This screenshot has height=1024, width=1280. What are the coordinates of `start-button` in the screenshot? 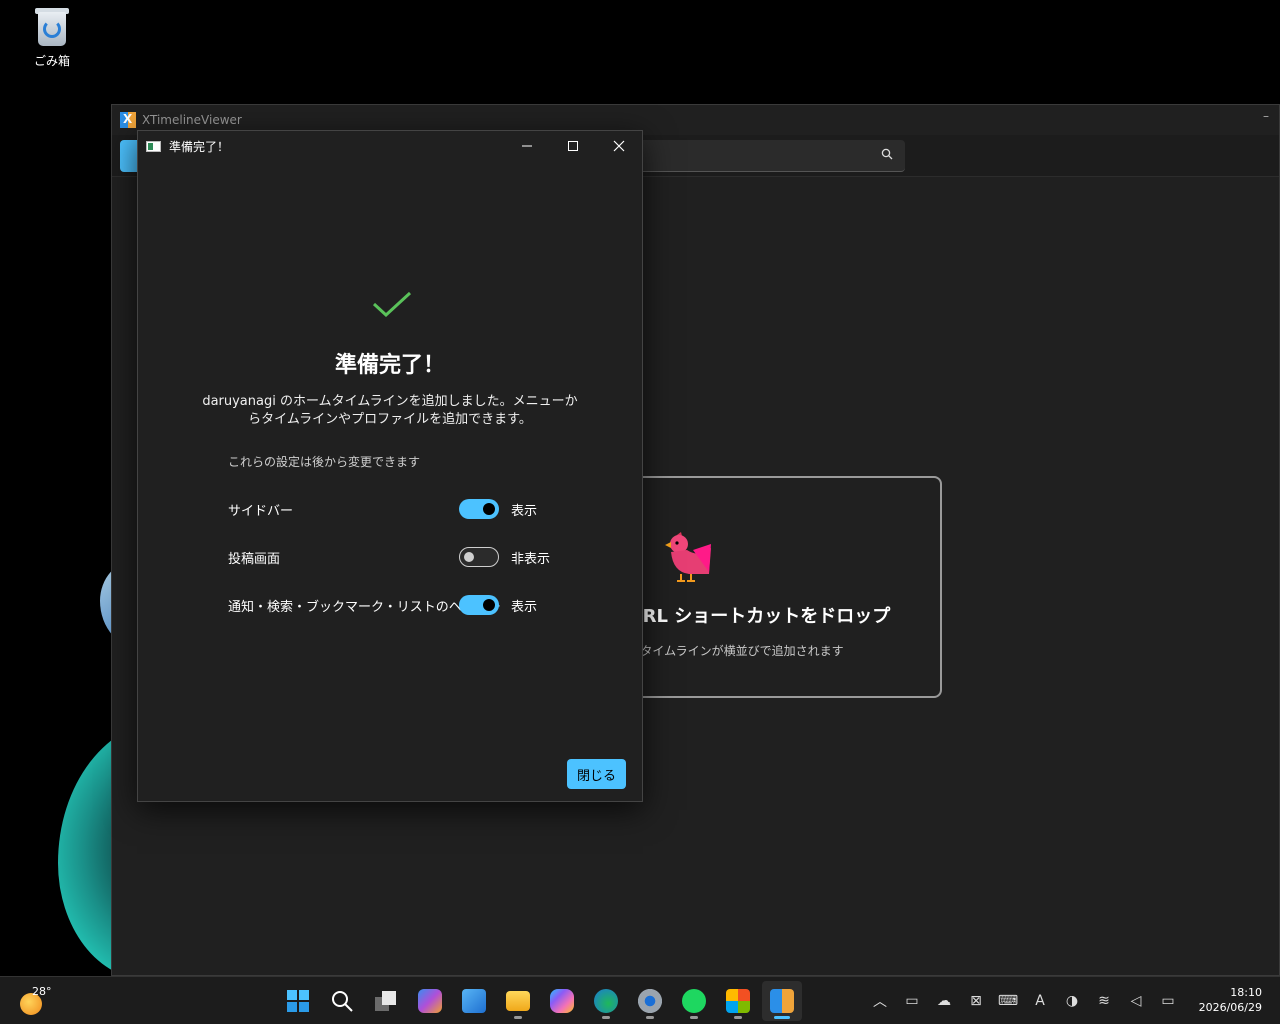 It's located at (298, 1001).